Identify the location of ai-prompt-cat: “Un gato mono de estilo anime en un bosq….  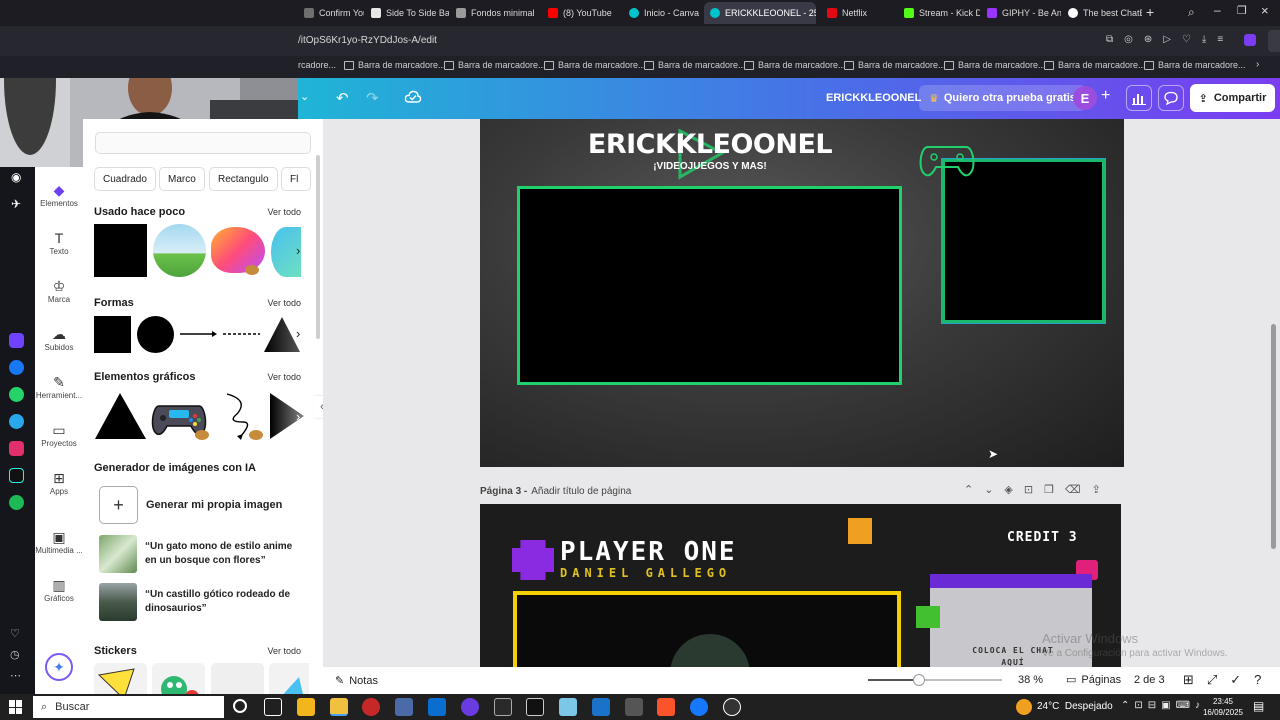
(220, 554).